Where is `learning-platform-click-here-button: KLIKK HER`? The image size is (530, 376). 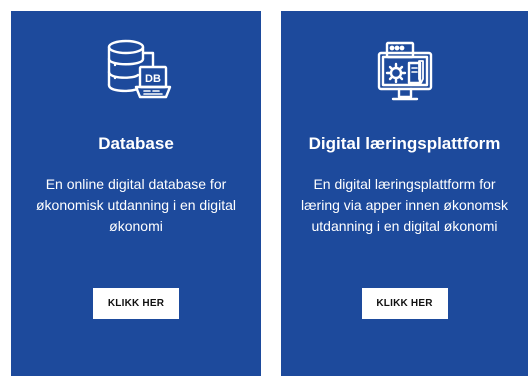
learning-platform-click-here-button: KLIKK HER is located at coordinates (404, 303).